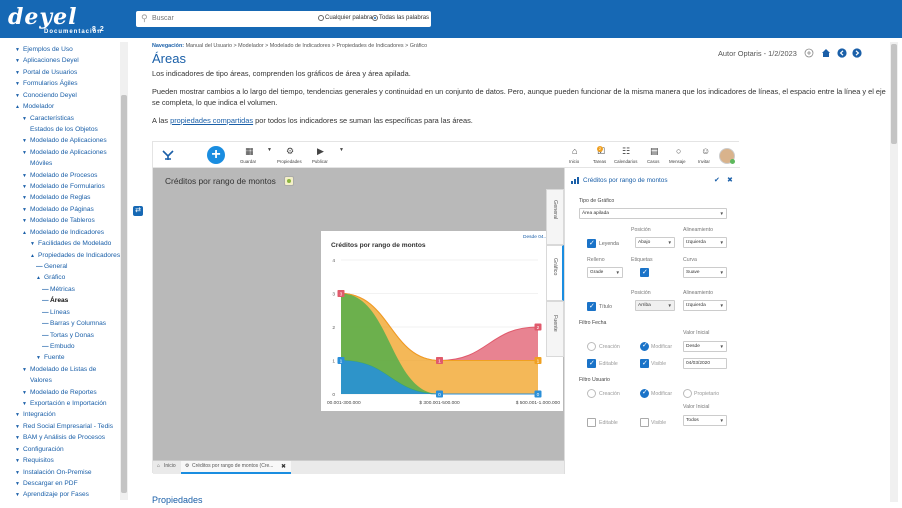 The height and width of the screenshot is (508, 902). What do you see at coordinates (55, 301) in the screenshot?
I see `sidebar-item: —Áreas` at bounding box center [55, 301].